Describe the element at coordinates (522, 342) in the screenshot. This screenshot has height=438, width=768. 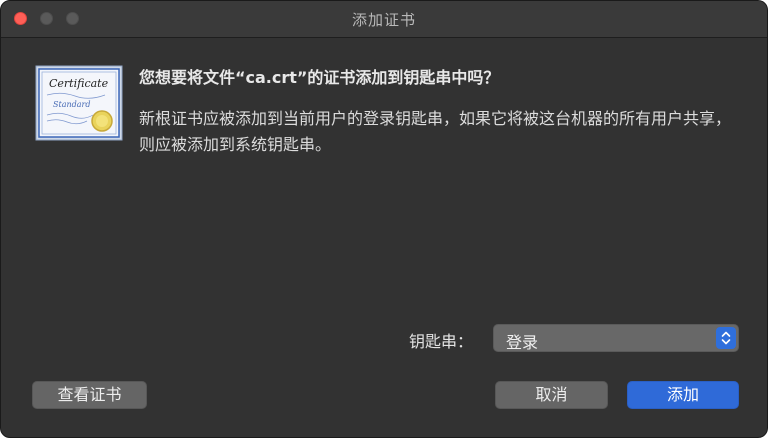
I see `keychain-selected-value: 登录` at that location.